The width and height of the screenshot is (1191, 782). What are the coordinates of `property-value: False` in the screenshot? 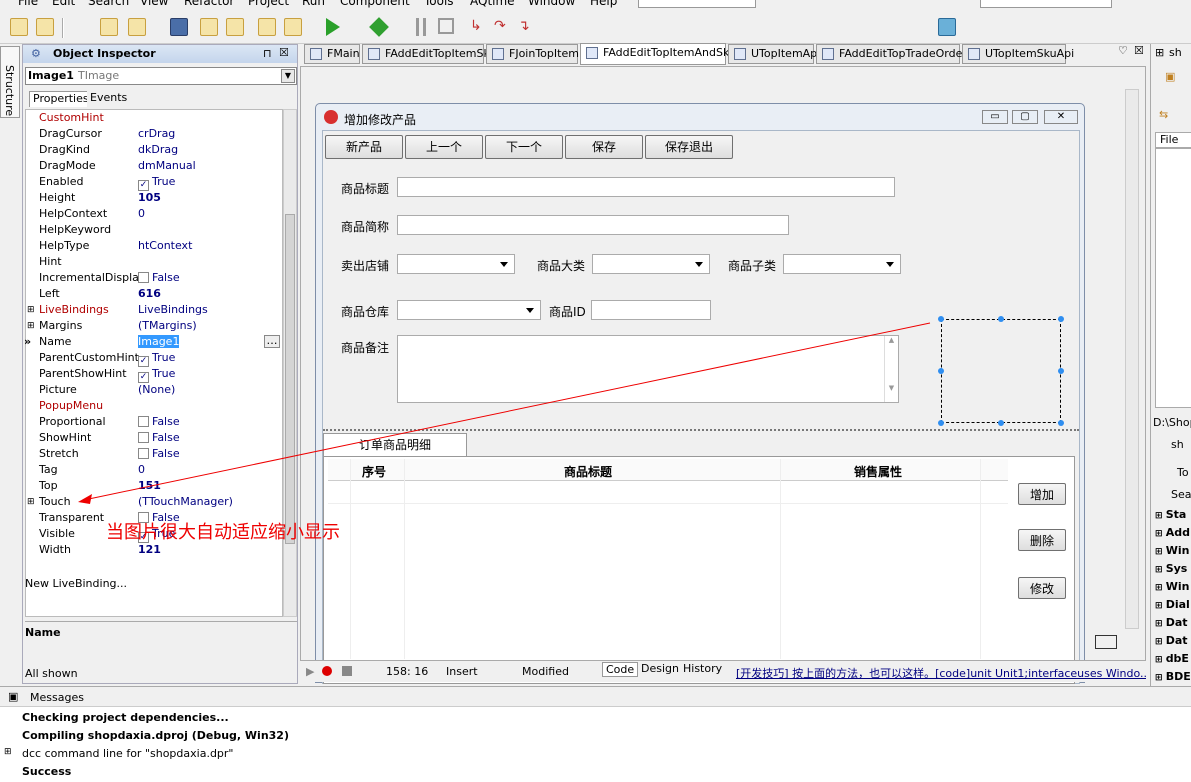 It's located at (159, 278).